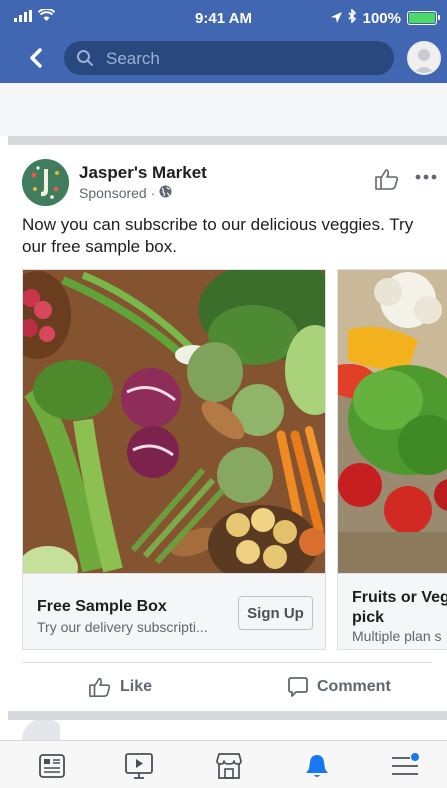 The image size is (447, 788). I want to click on tab-news-feed, so click(52, 766).